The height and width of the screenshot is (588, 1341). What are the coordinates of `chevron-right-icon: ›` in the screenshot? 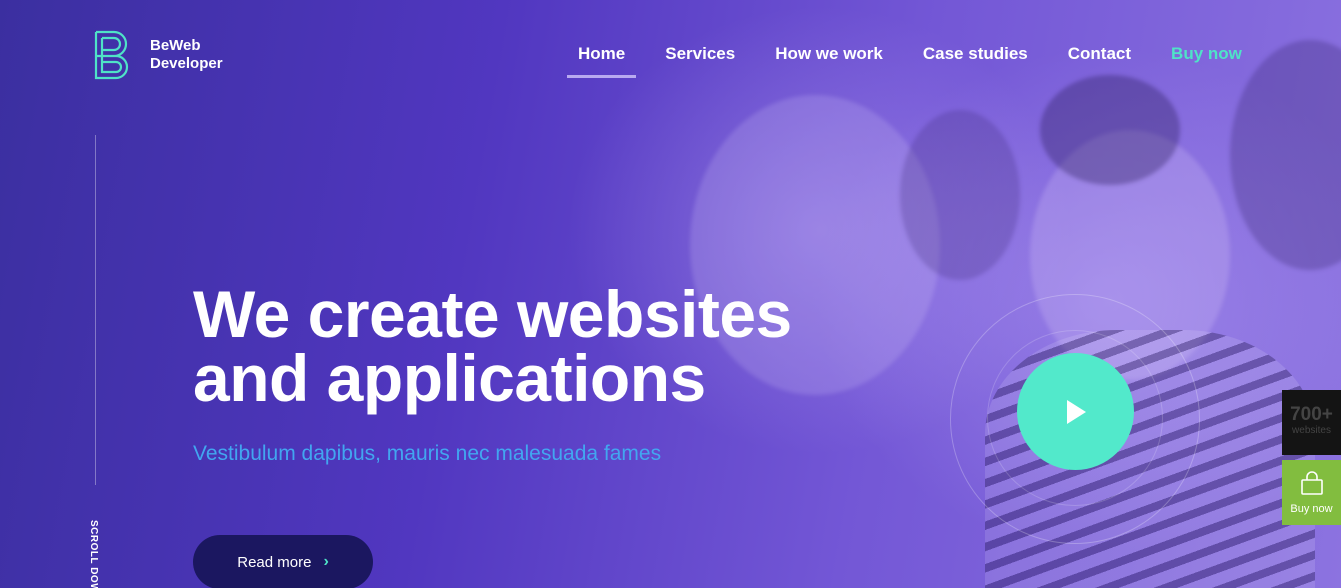 It's located at (326, 561).